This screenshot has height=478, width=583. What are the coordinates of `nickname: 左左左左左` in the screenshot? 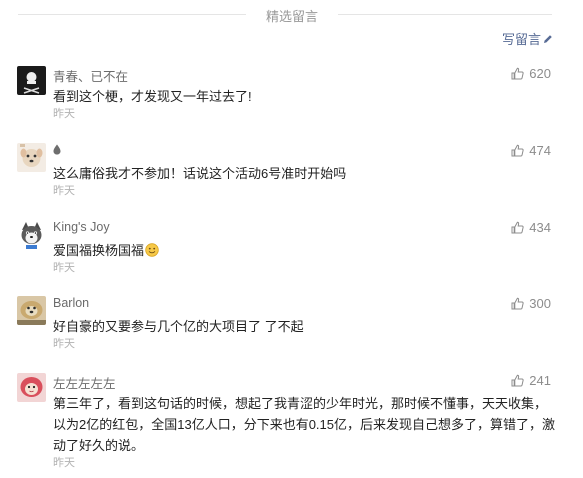 It's located at (84, 384).